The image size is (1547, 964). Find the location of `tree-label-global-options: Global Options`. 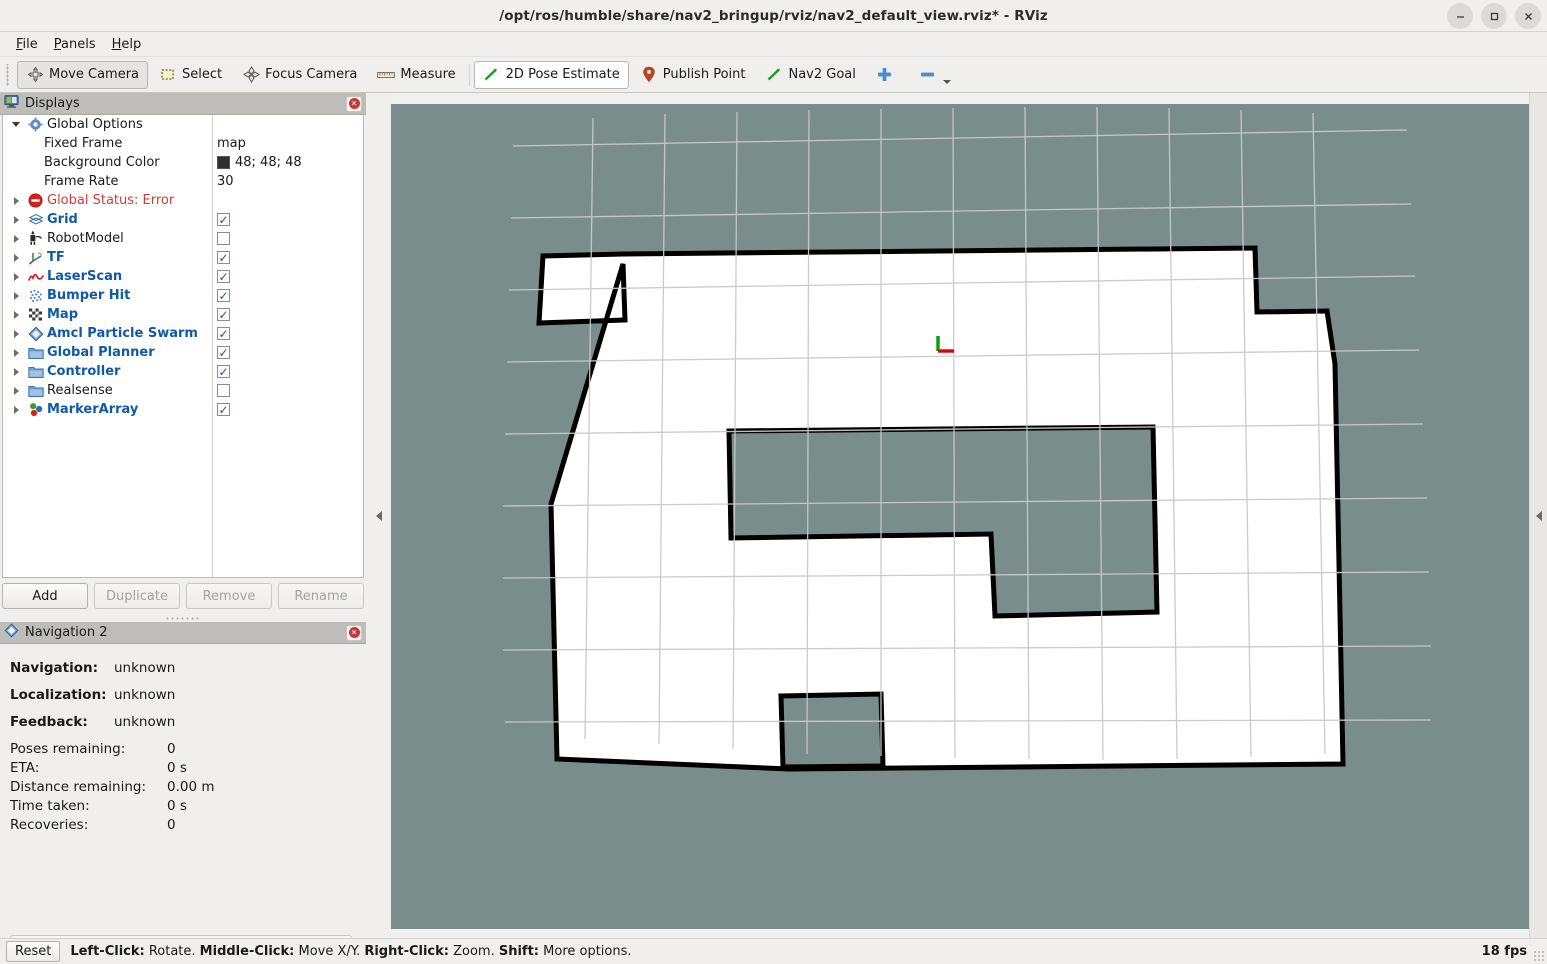

tree-label-global-options: Global Options is located at coordinates (95, 124).